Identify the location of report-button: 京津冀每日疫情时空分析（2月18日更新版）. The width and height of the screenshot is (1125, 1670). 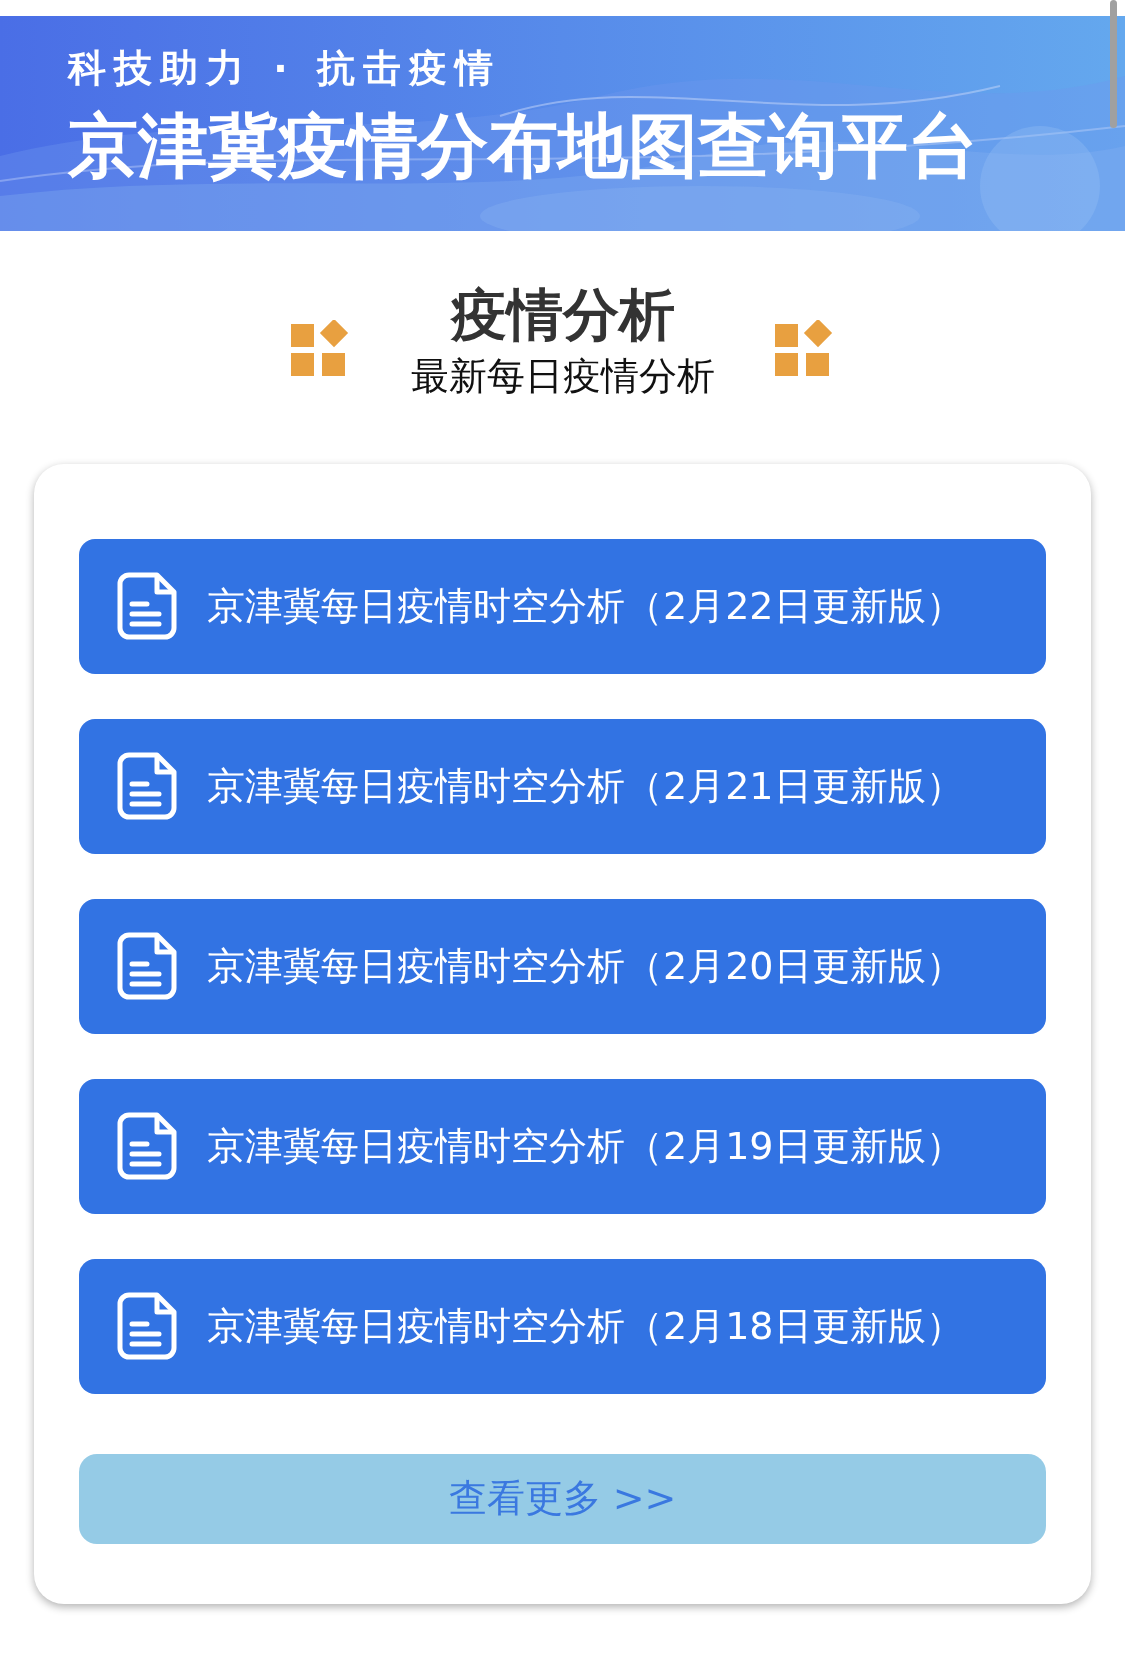
(562, 1326).